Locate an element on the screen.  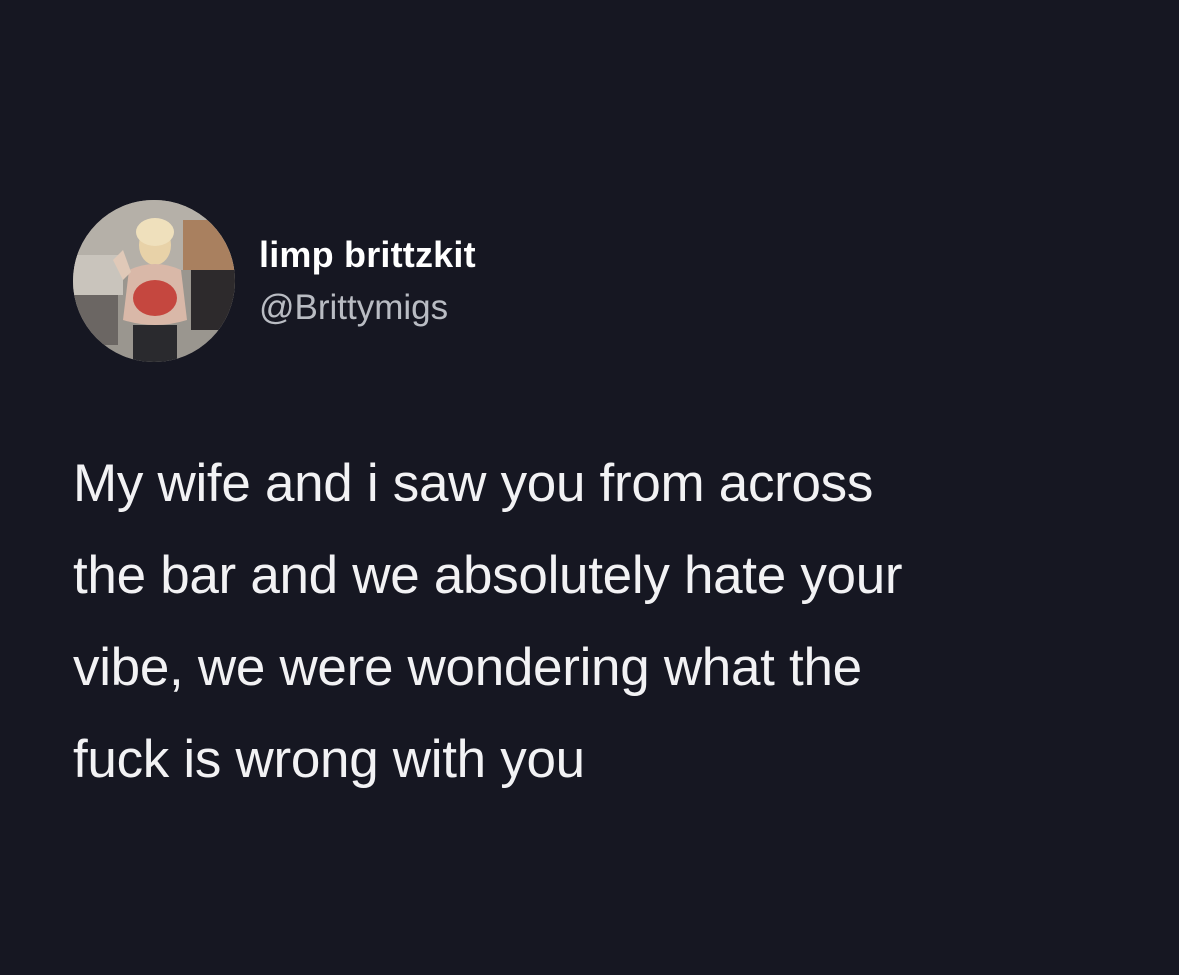
tweet-text-line: fuck is wrong with you is located at coordinates (329, 759).